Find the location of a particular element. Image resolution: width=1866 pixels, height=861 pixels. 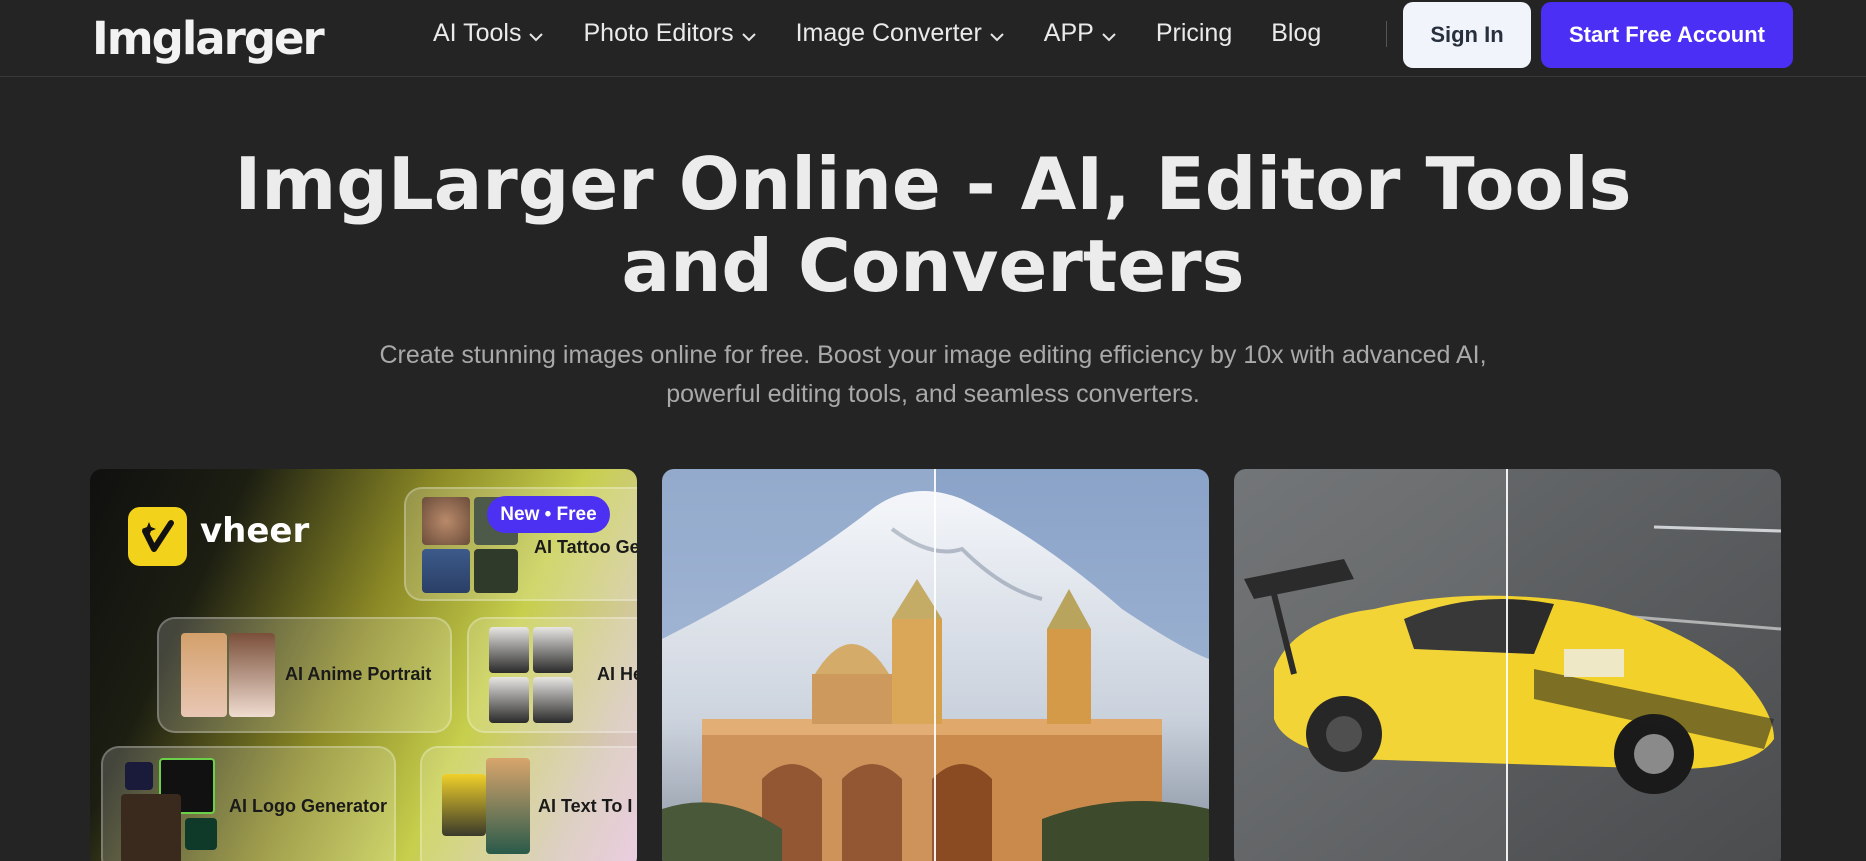

nav-app: APP is located at coordinates (1080, 33).